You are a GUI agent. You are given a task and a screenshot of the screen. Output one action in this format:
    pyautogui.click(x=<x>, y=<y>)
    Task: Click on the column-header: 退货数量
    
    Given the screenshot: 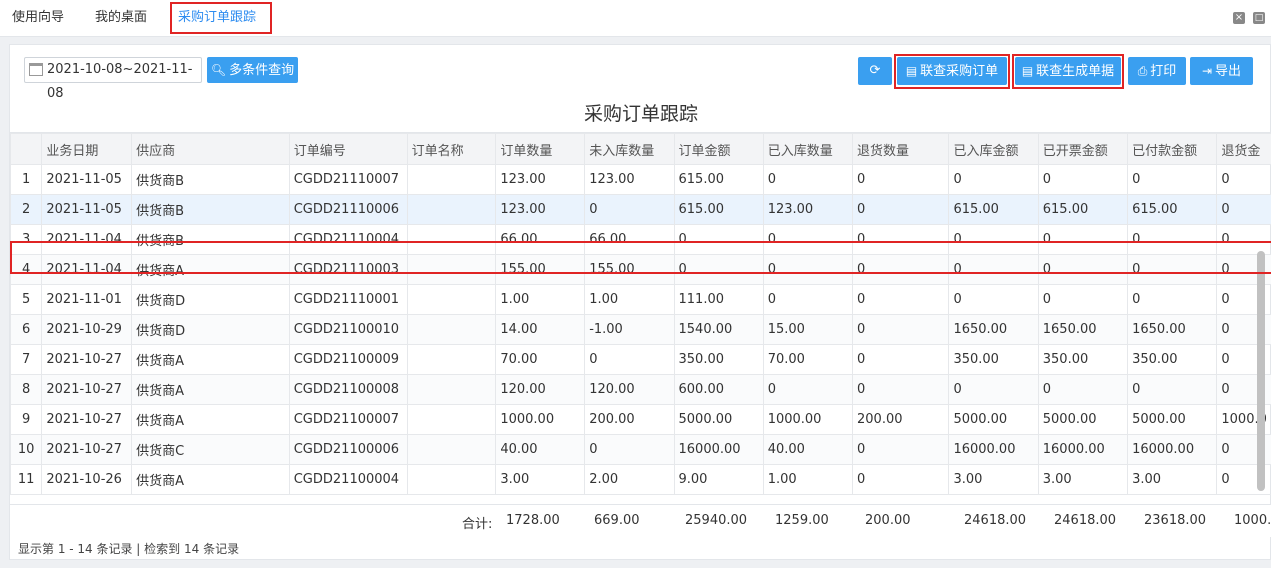 What is the action you would take?
    pyautogui.click(x=900, y=149)
    